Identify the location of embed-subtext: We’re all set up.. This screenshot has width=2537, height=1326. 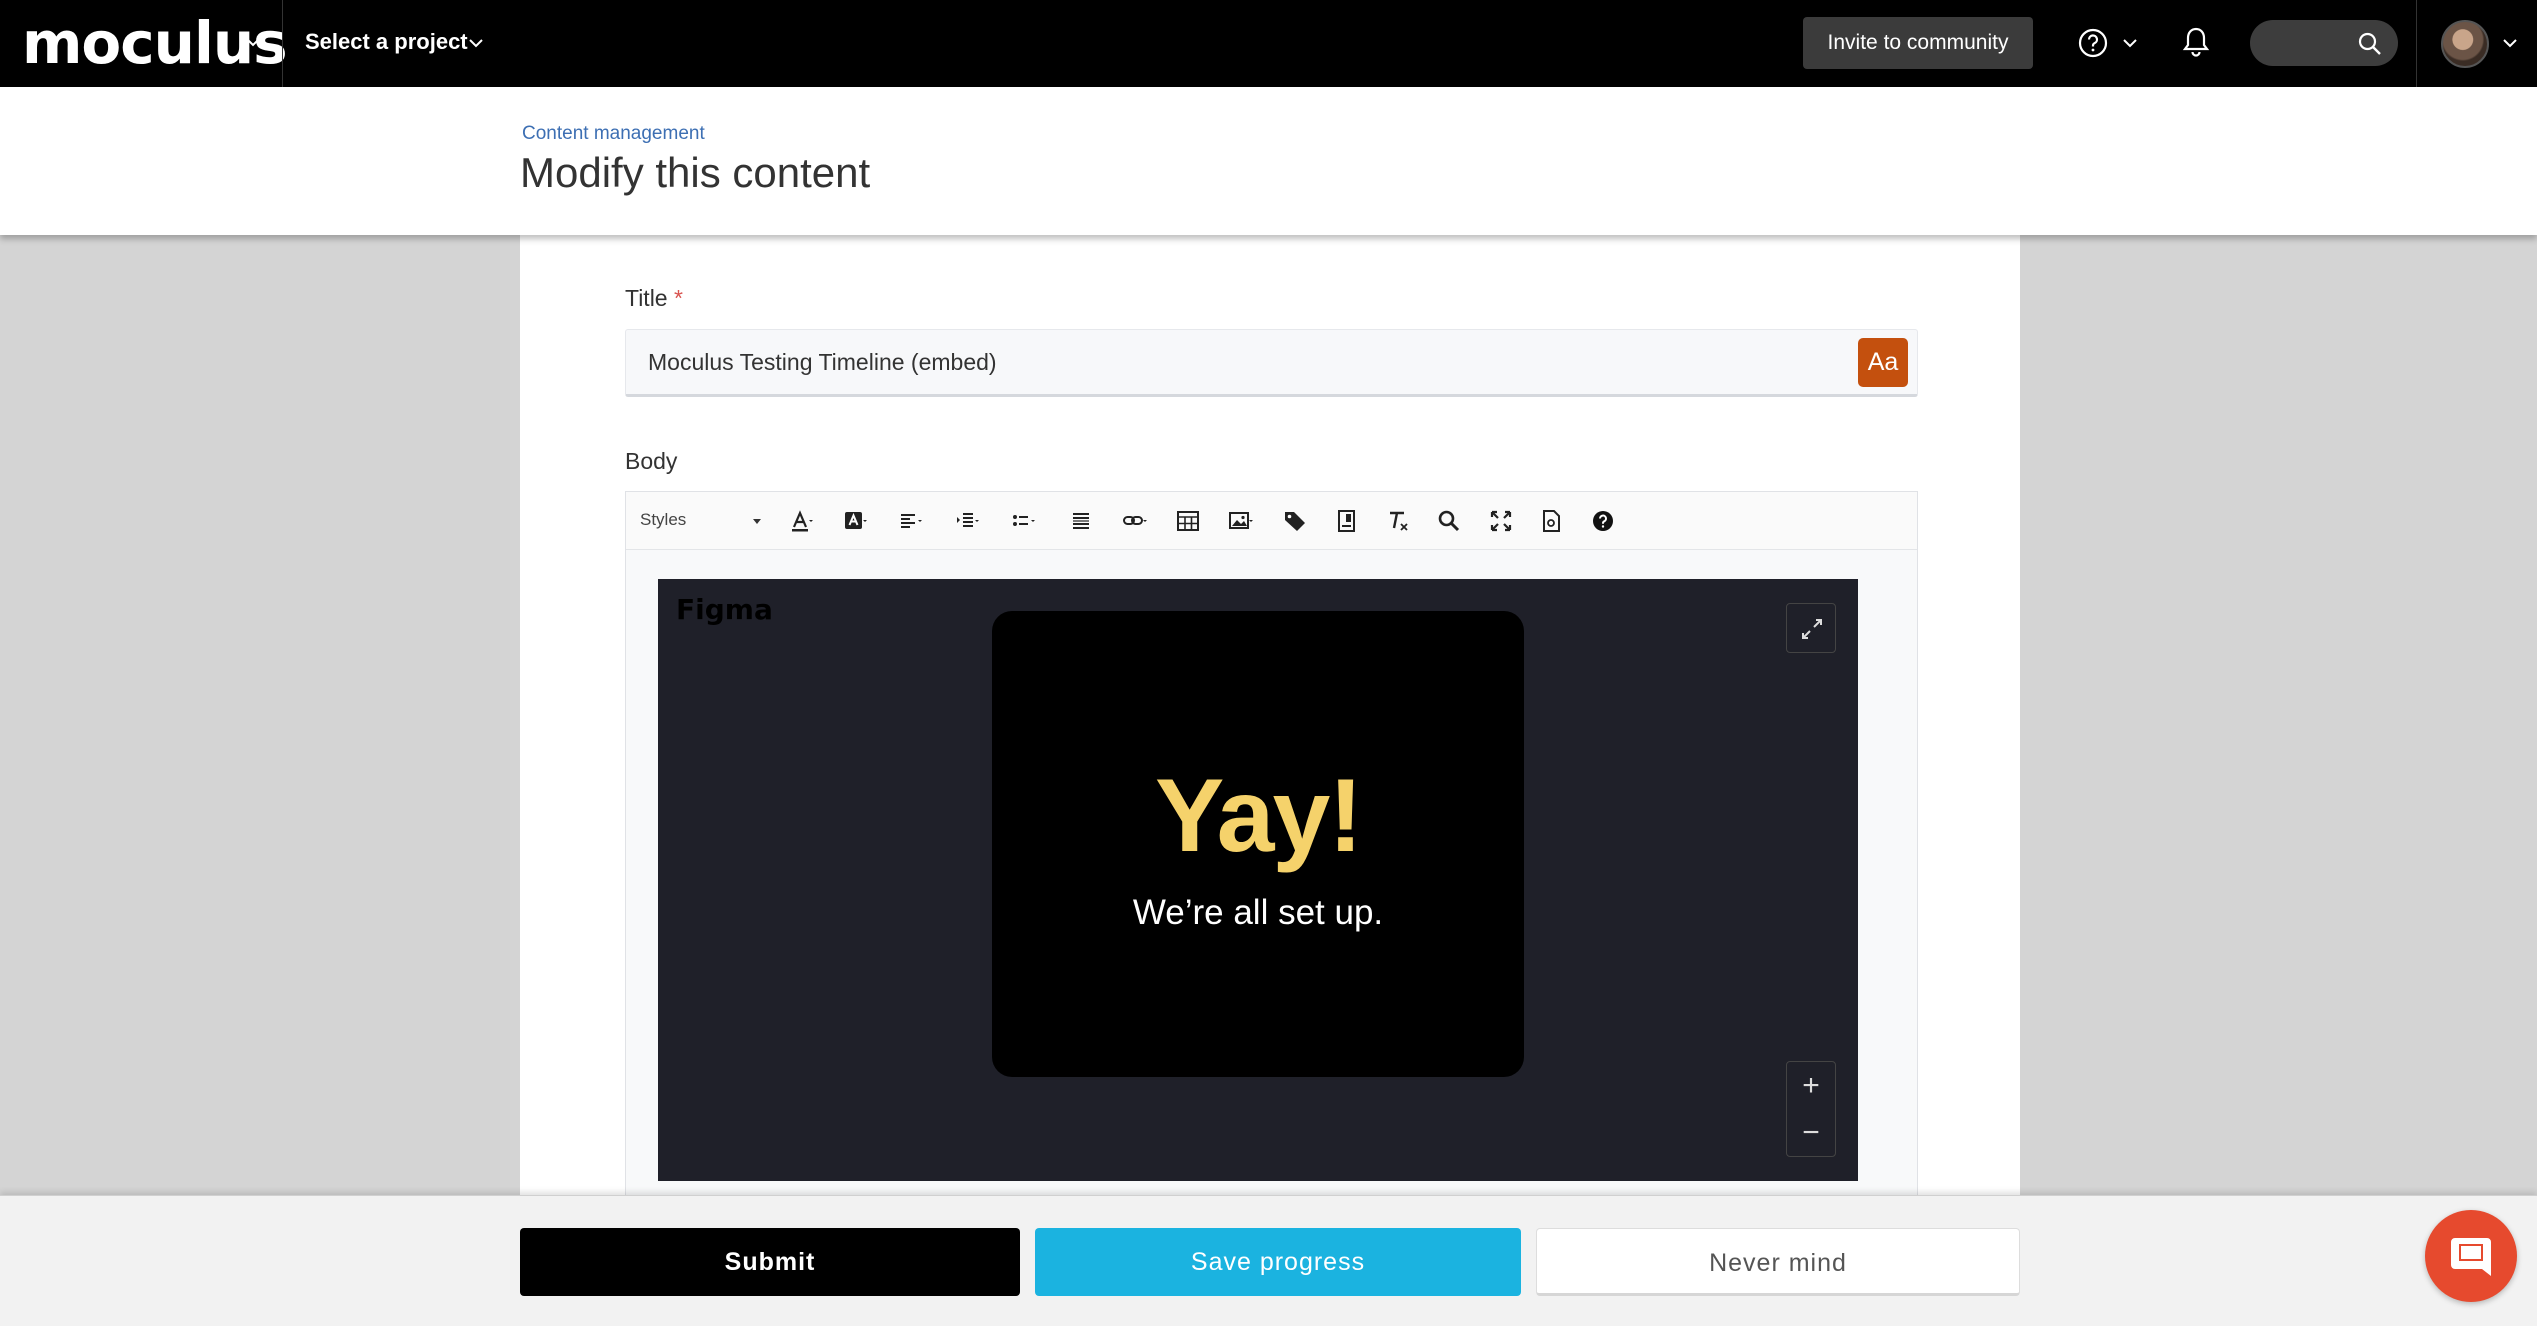
(1258, 912).